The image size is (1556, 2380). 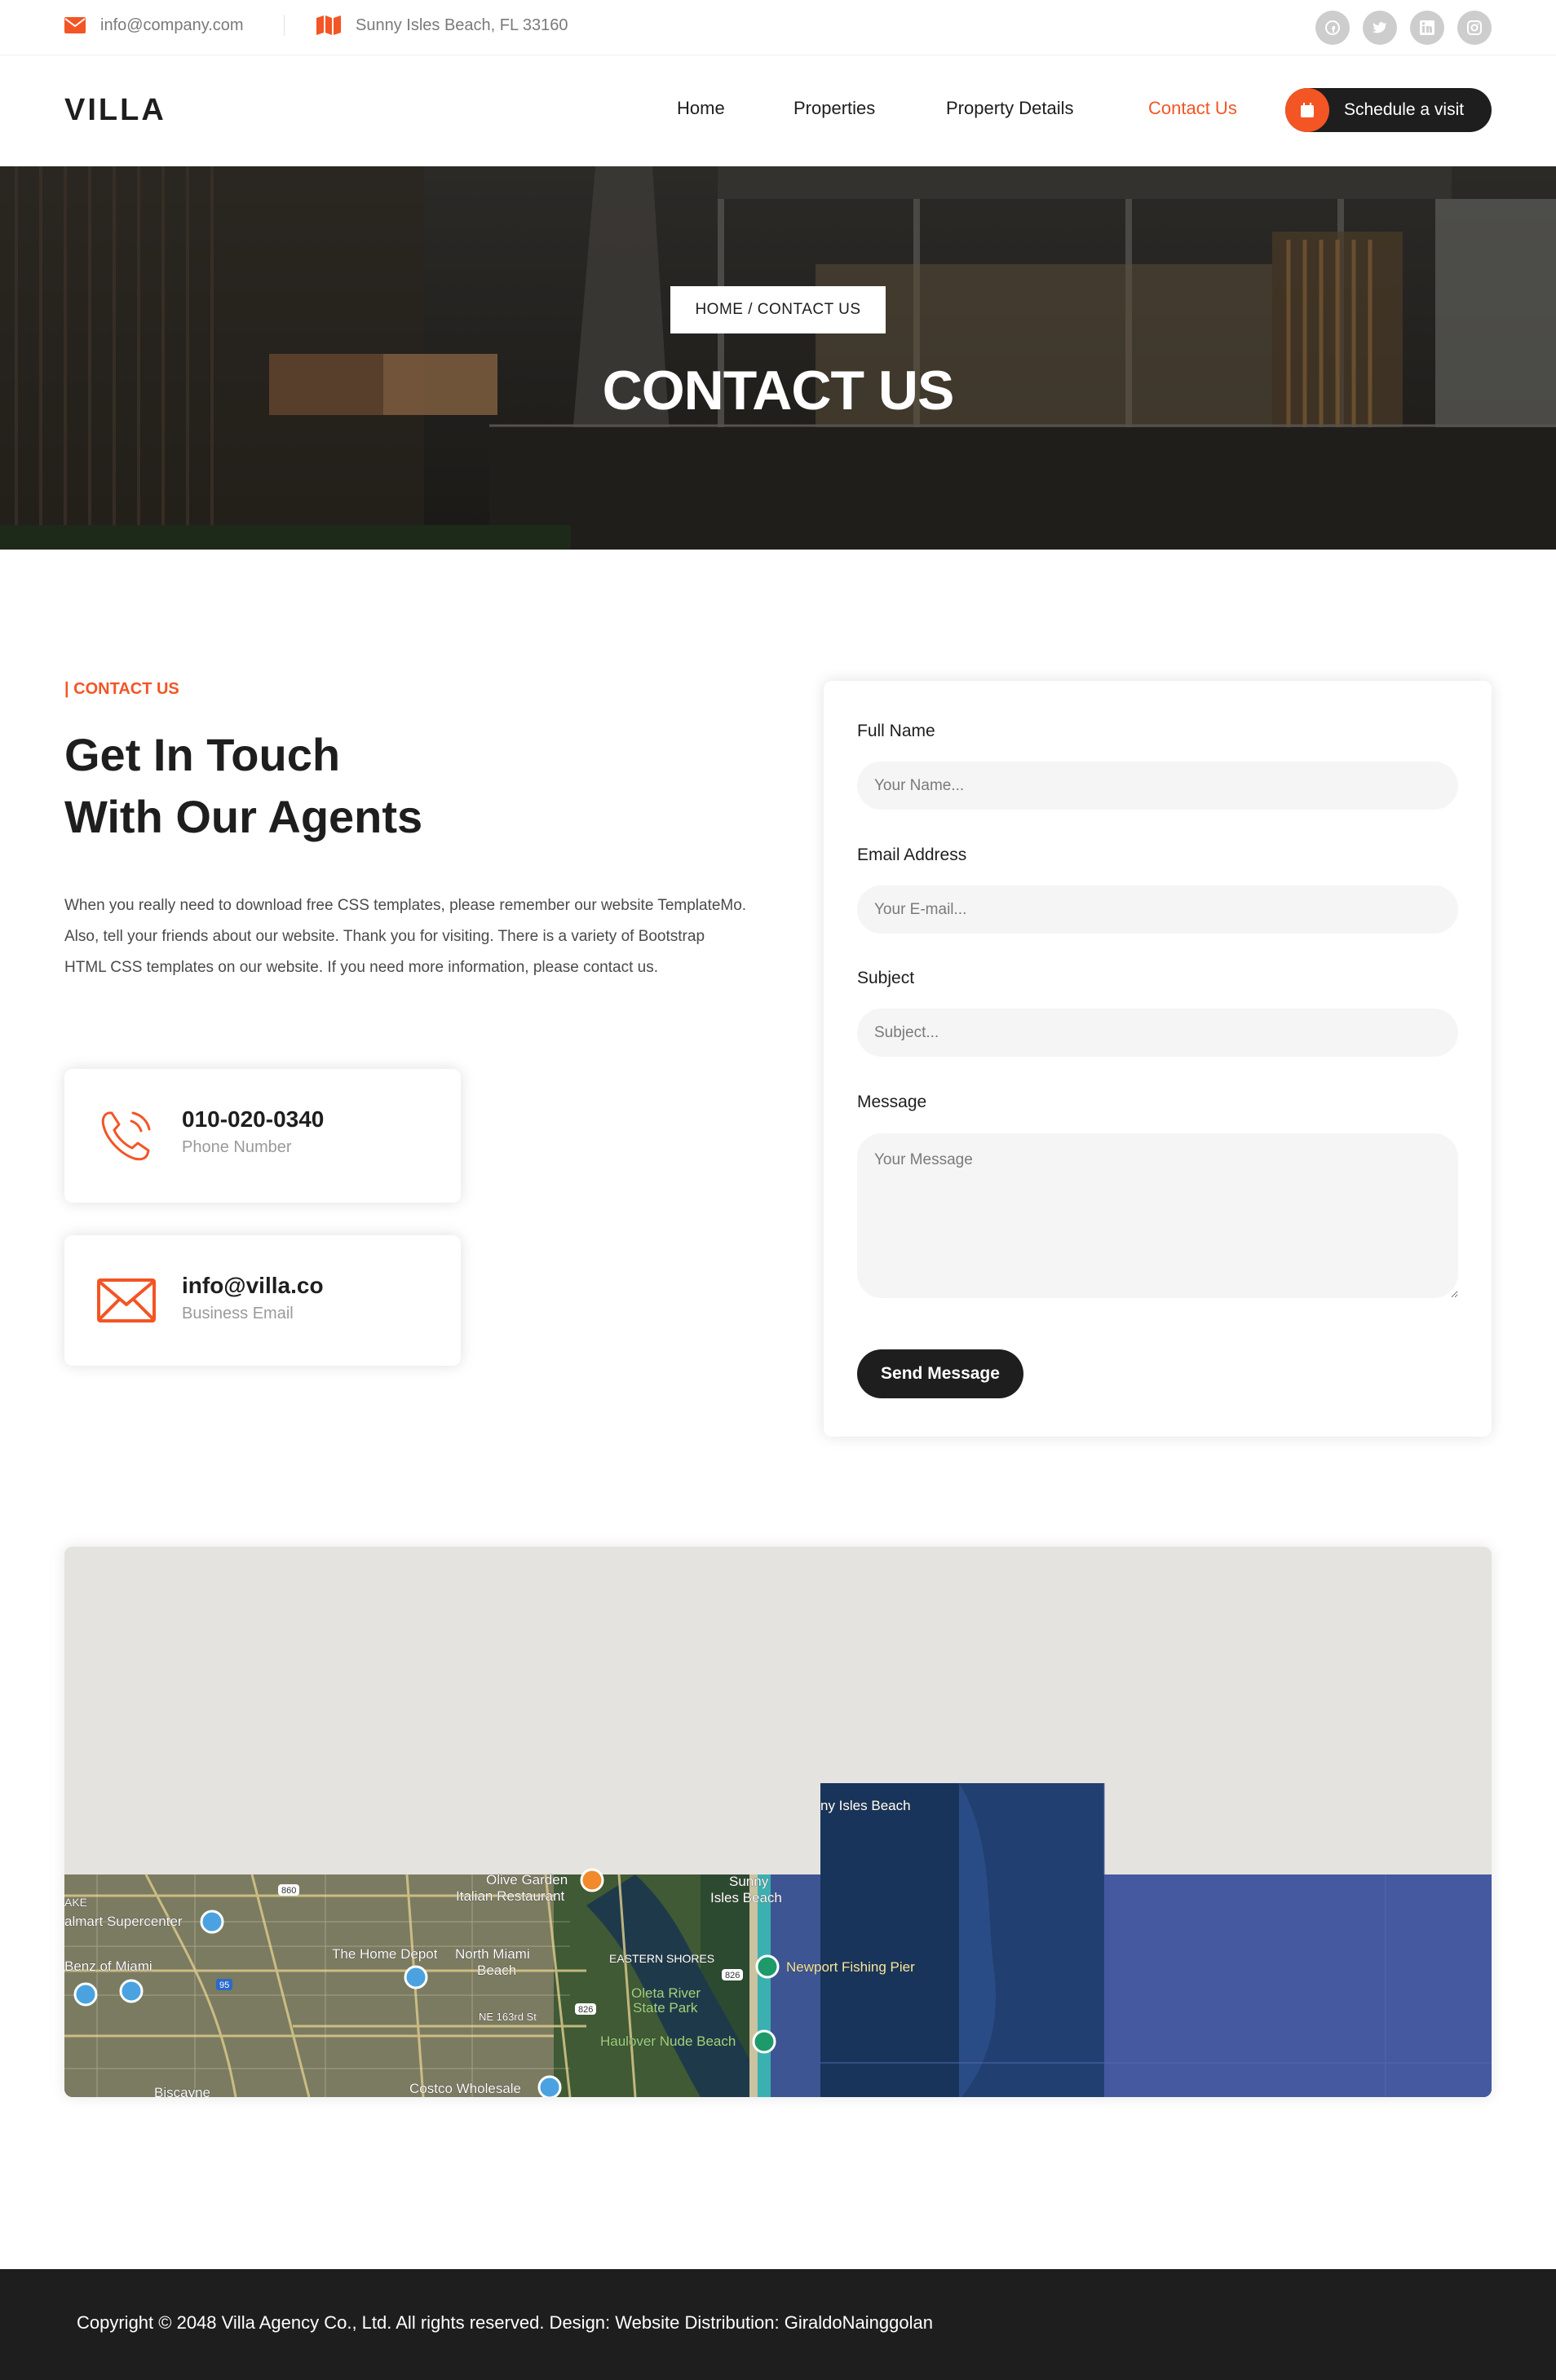 What do you see at coordinates (1475, 28) in the screenshot?
I see `instagram-icon` at bounding box center [1475, 28].